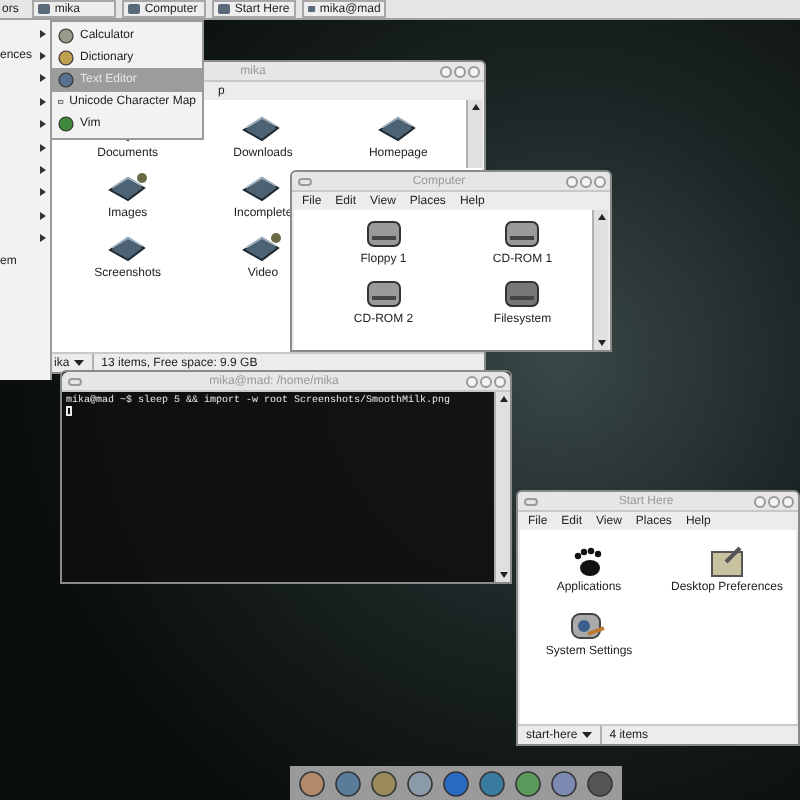 The height and width of the screenshot is (800, 800). What do you see at coordinates (588, 562) in the screenshot?
I see `foot-icon` at bounding box center [588, 562].